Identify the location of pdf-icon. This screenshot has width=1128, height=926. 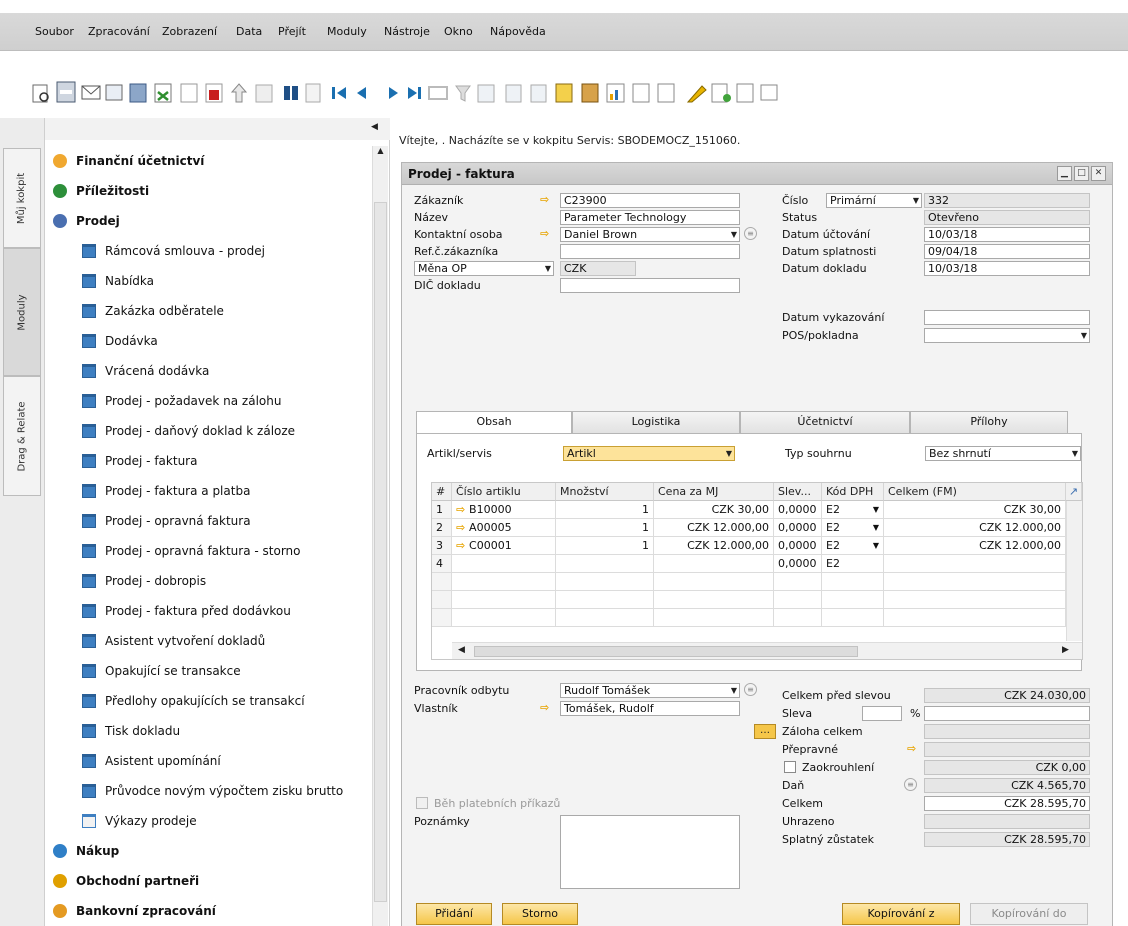
(214, 93).